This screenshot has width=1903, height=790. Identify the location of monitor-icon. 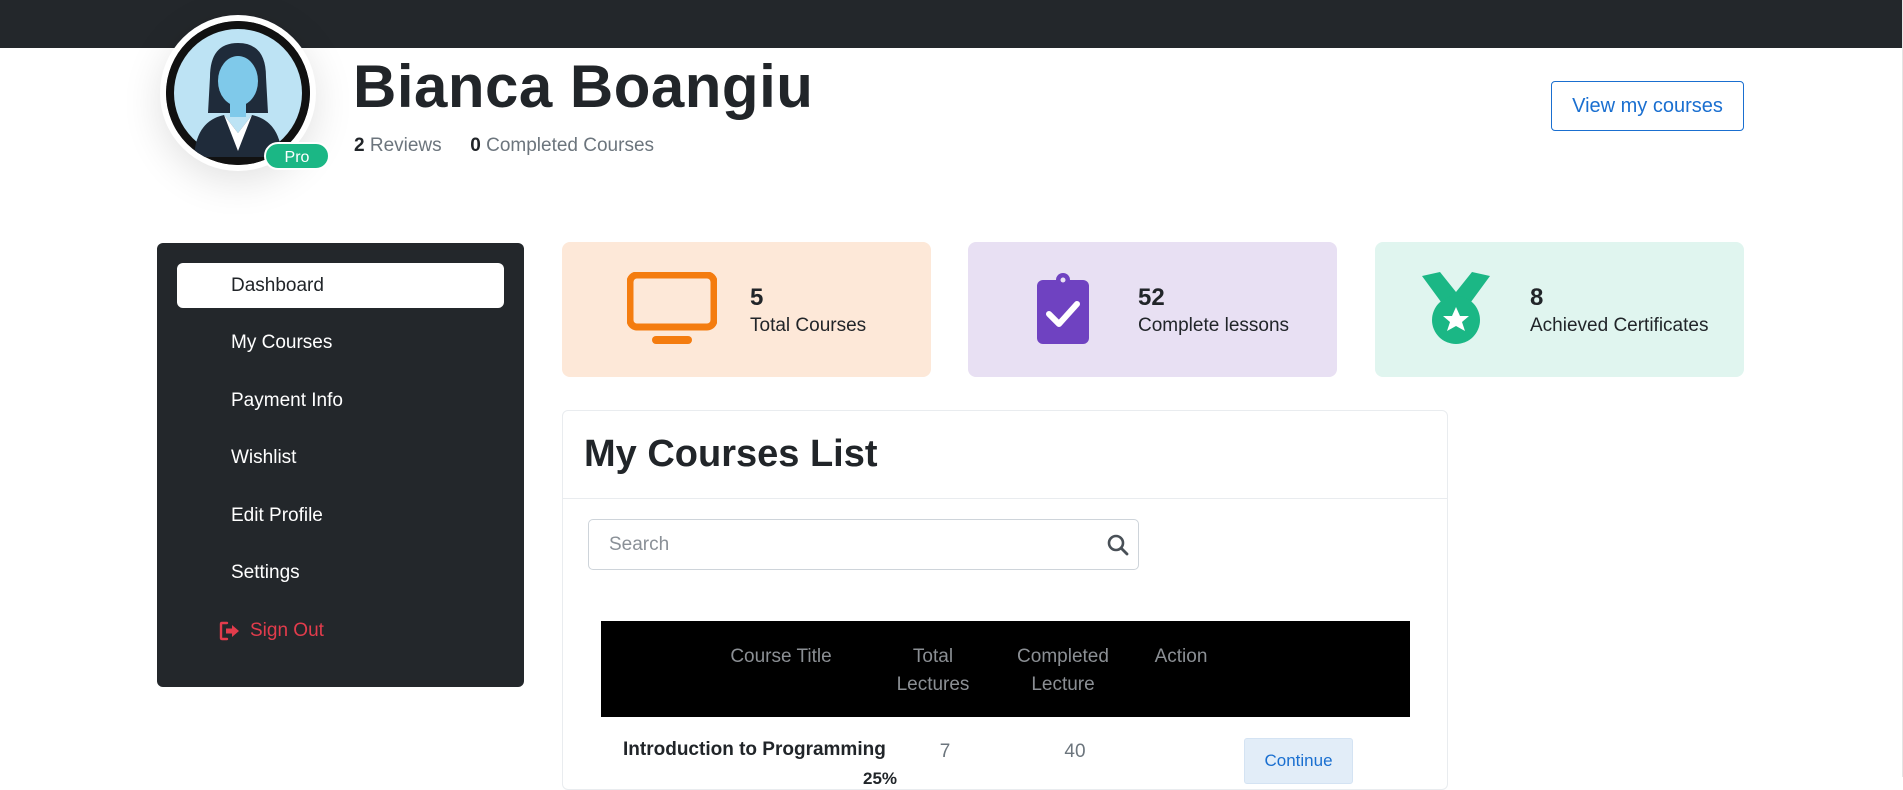
(672, 308).